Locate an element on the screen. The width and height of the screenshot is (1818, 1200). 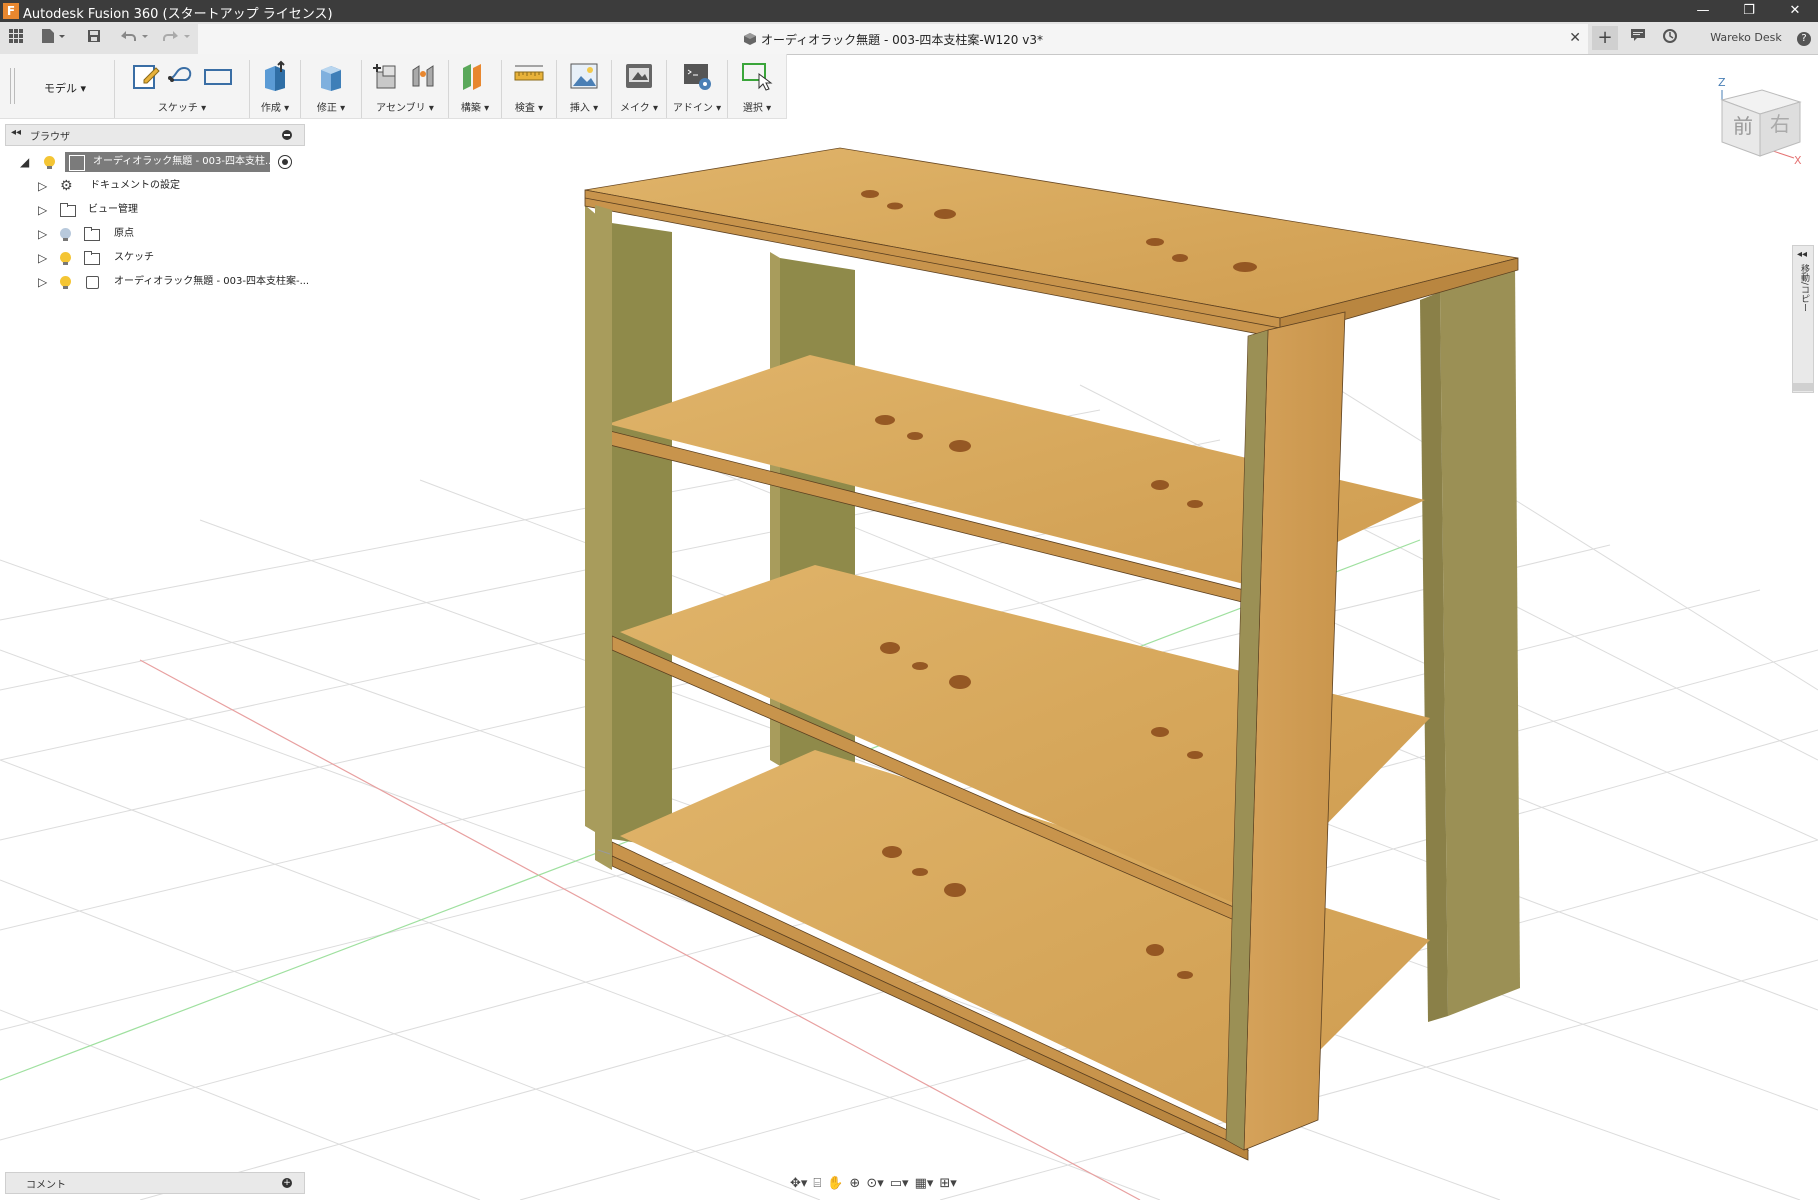
fit-zoom-icon: ⊙▾ is located at coordinates (874, 1183).